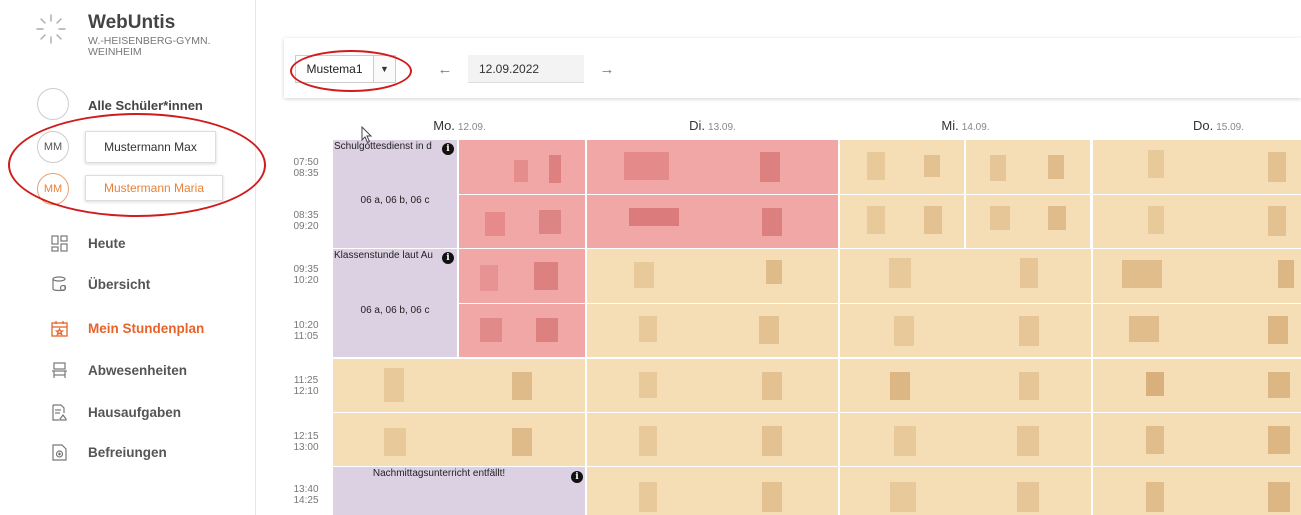 The image size is (1301, 515). I want to click on all-students-avatar, so click(53, 104).